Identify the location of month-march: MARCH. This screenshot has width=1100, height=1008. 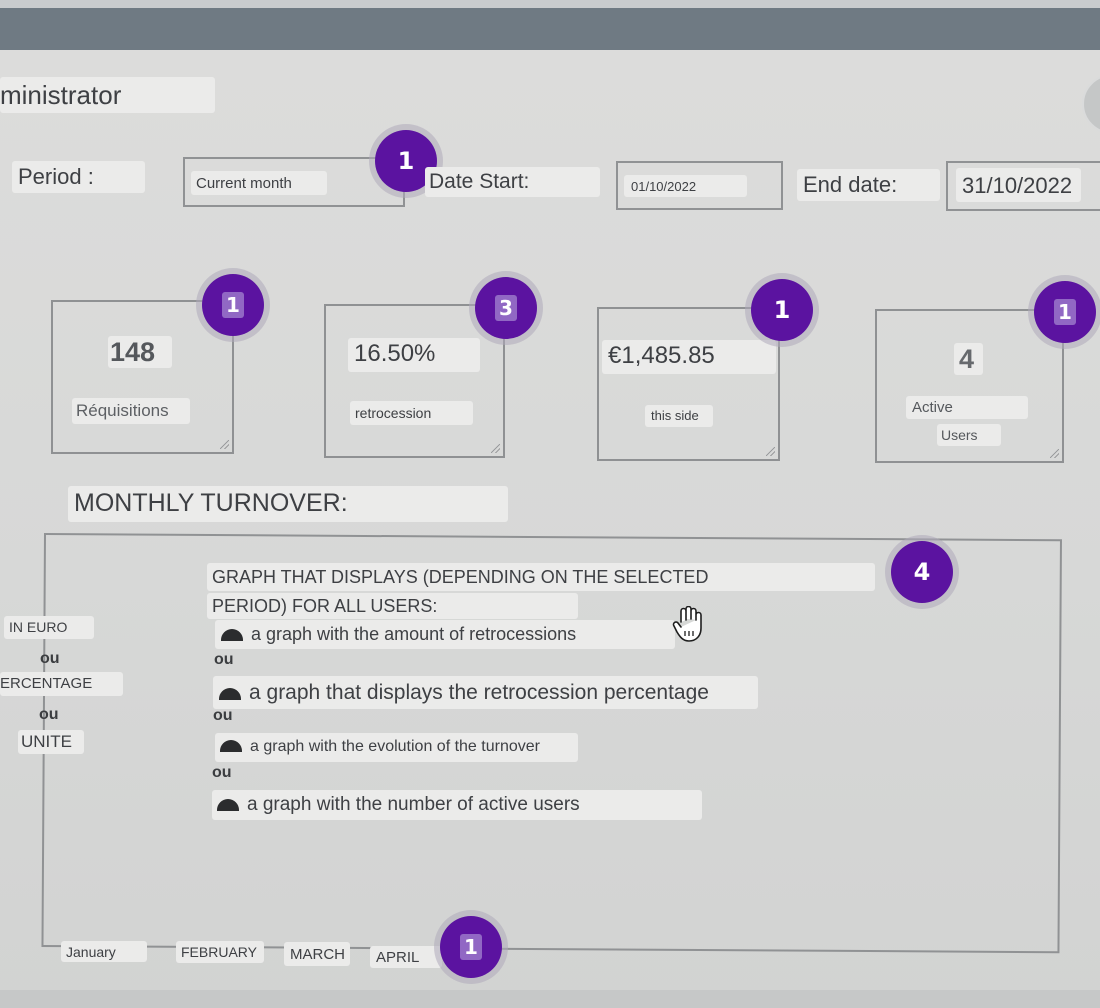
(317, 954).